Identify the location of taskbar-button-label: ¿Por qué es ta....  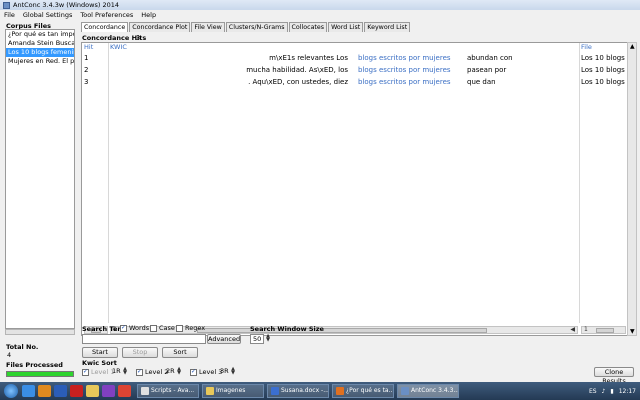
(370, 390).